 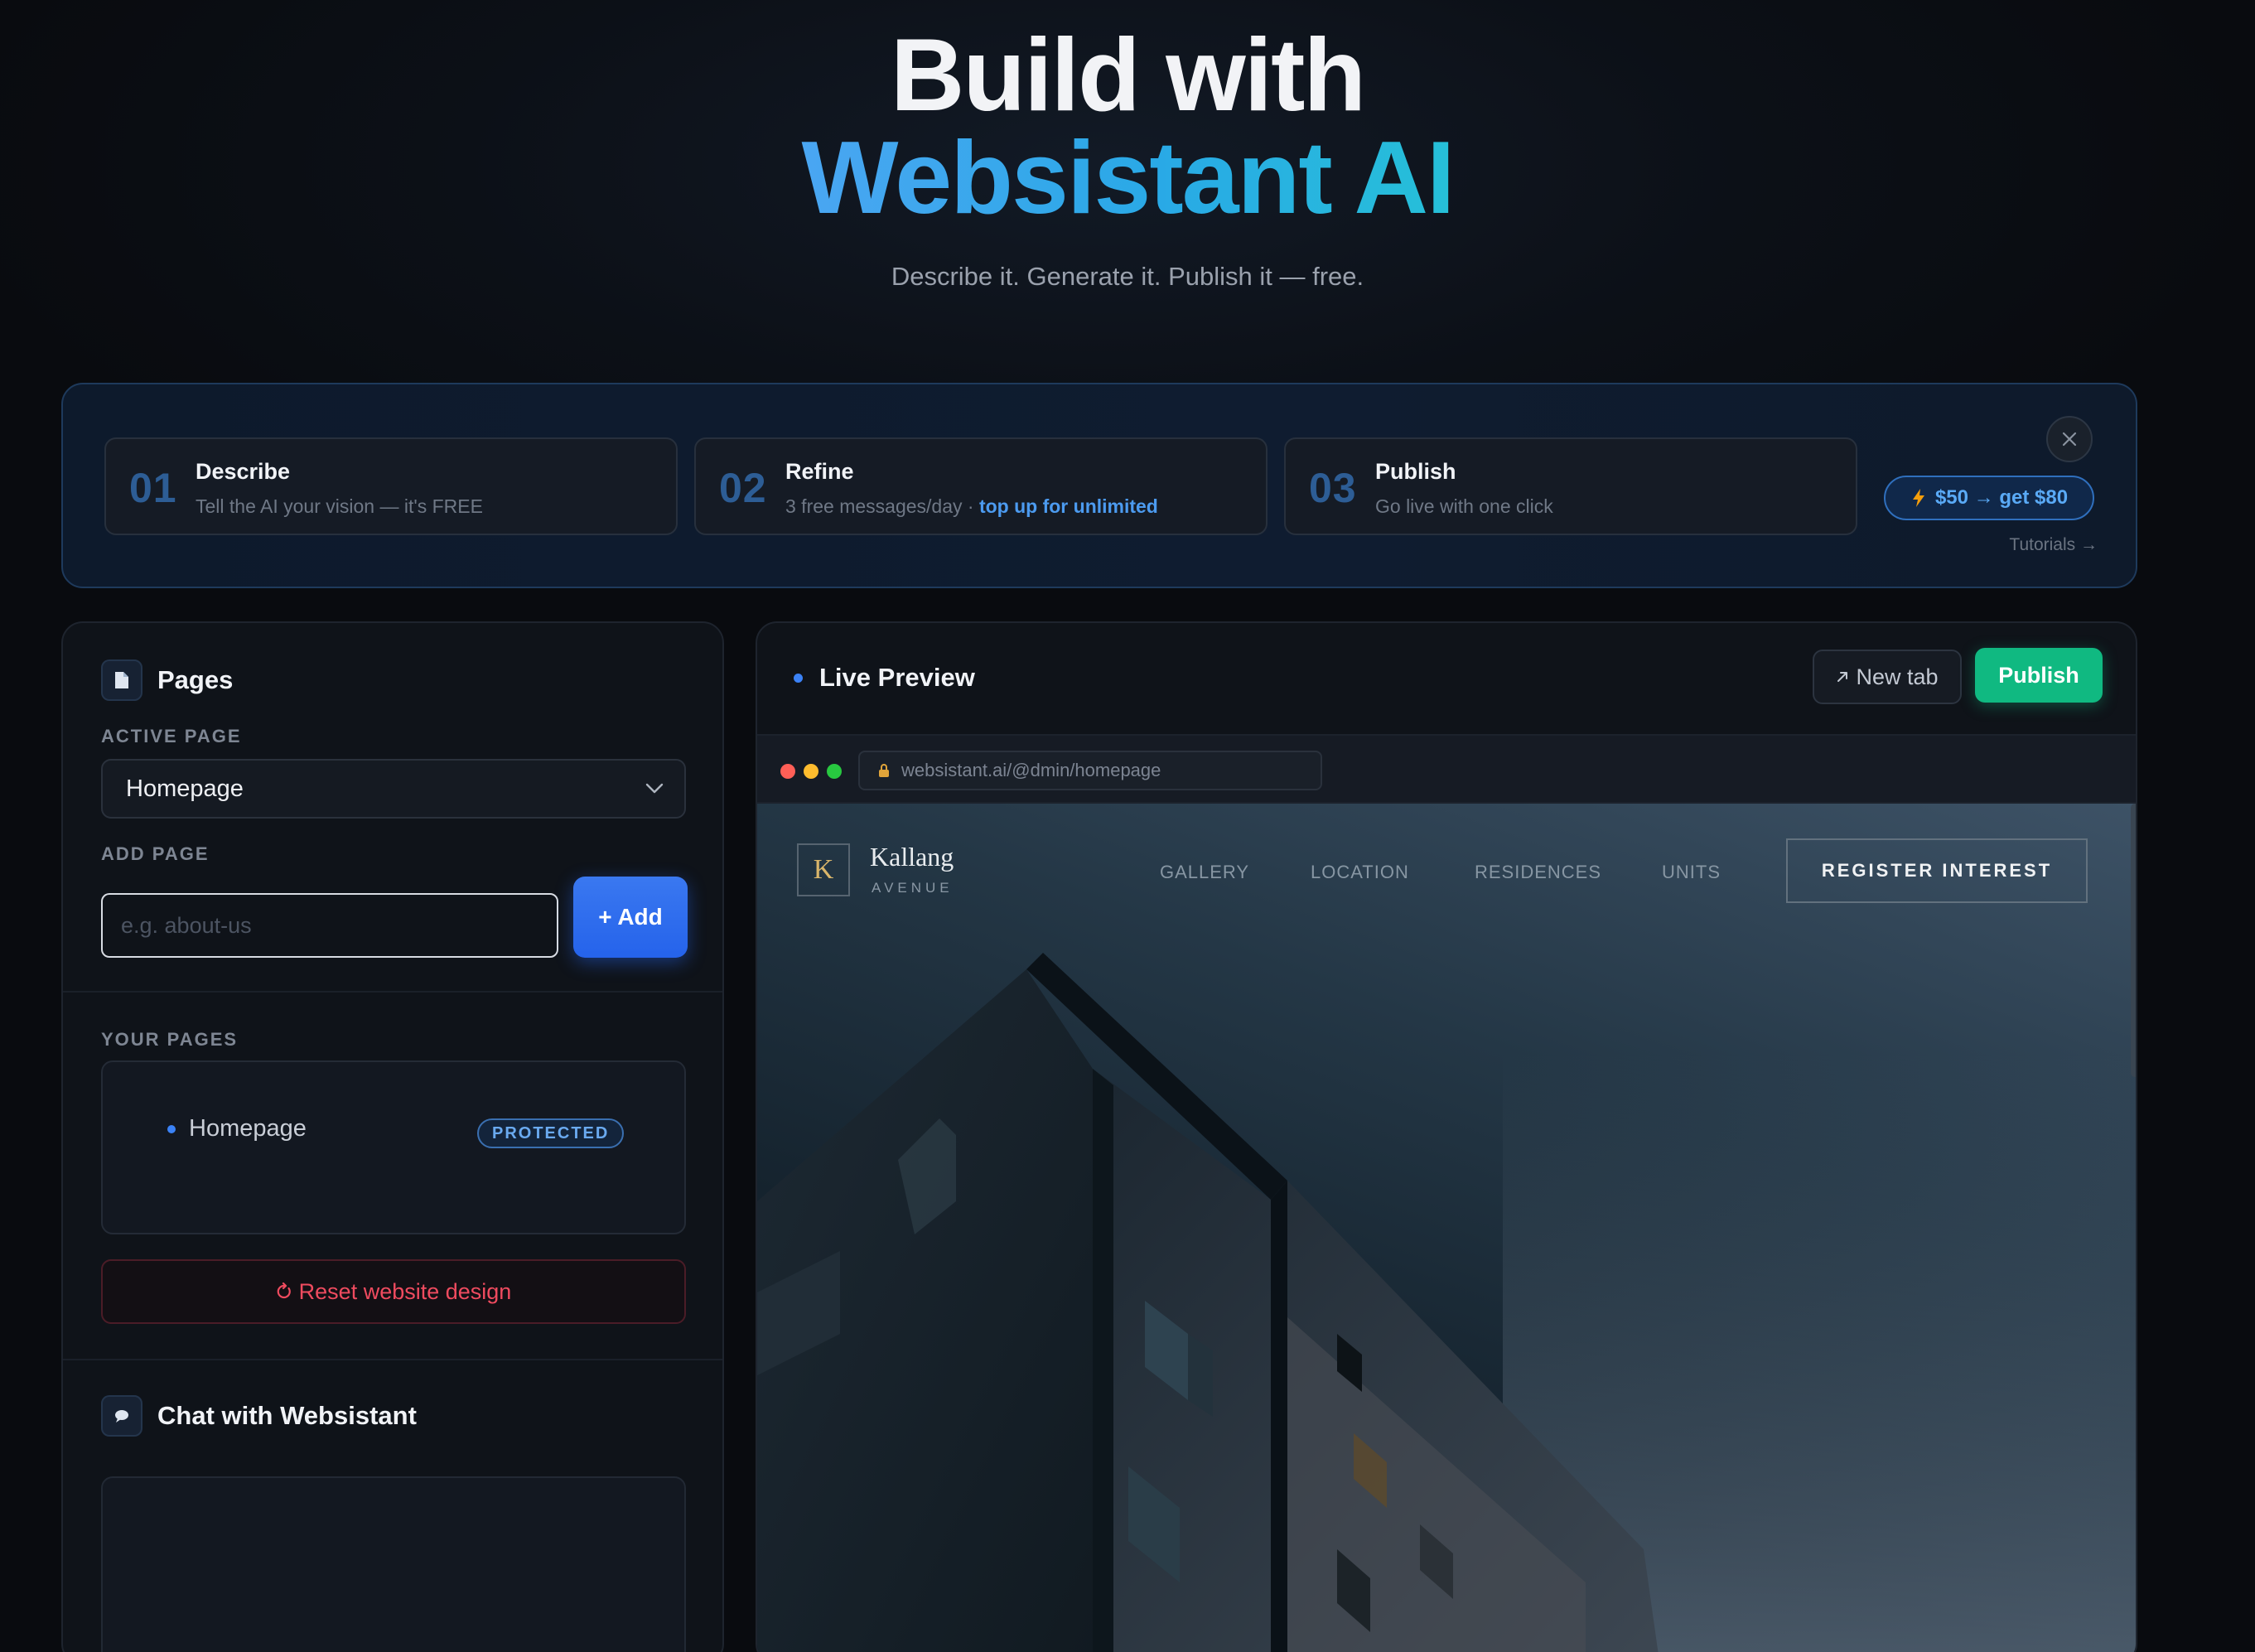 What do you see at coordinates (393, 789) in the screenshot?
I see `active-page-select: Homepage` at bounding box center [393, 789].